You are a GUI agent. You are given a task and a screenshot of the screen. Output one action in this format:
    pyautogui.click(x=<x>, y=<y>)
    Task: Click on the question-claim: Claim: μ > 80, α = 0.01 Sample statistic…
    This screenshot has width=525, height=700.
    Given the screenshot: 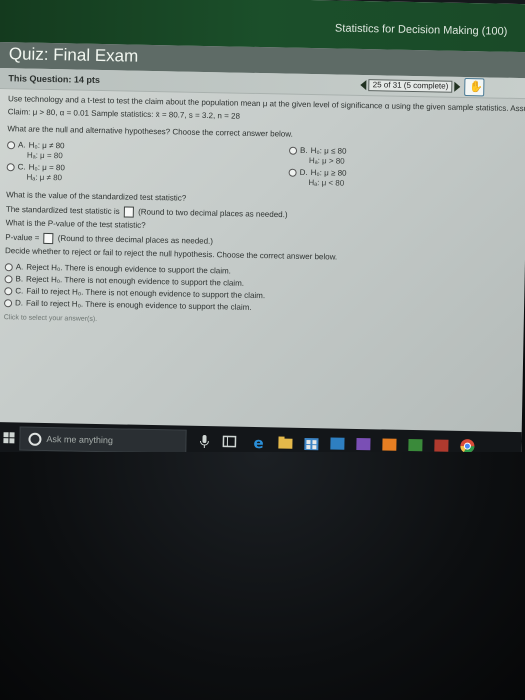 What is the action you would take?
    pyautogui.click(x=124, y=114)
    